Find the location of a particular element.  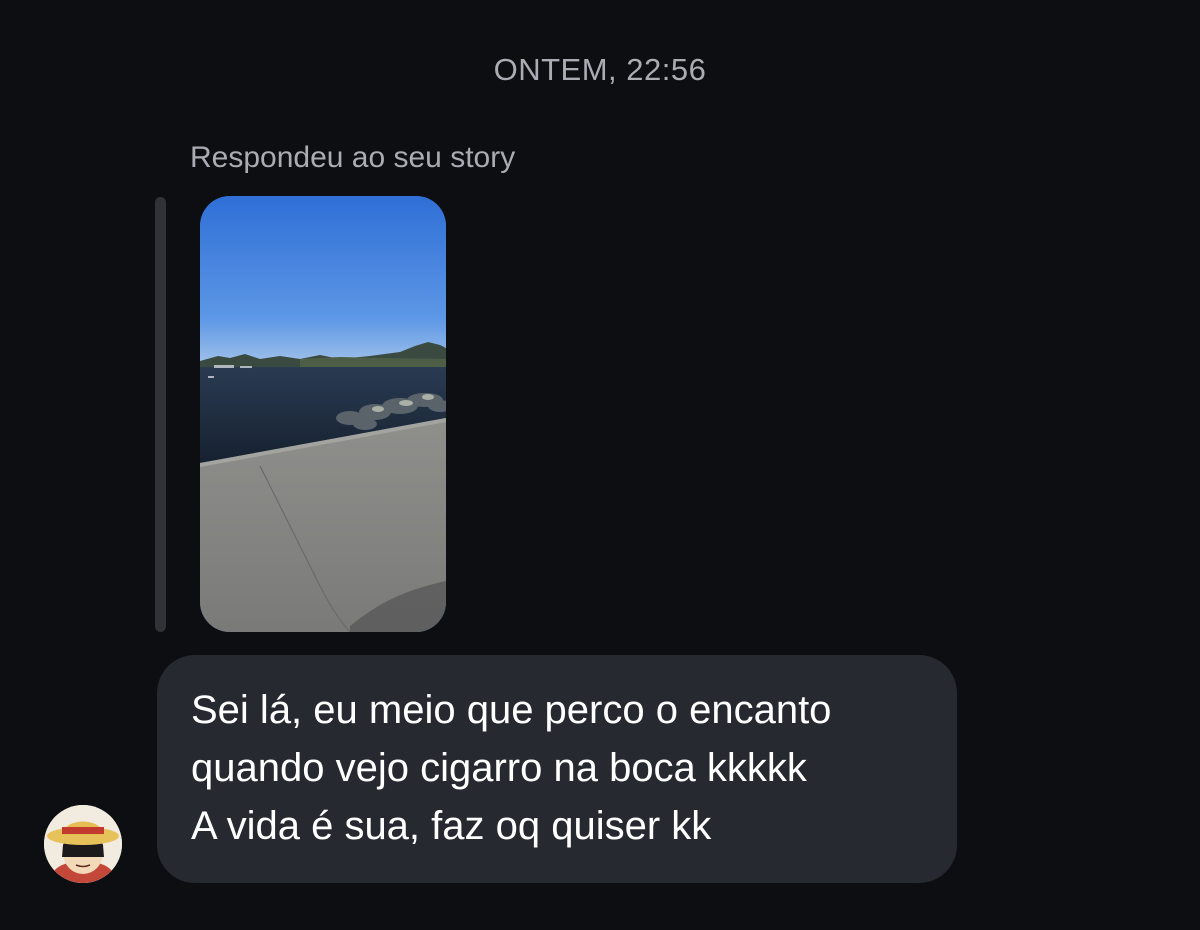

message-line: A vida é sua, faz oq quiser kk is located at coordinates (451, 826).